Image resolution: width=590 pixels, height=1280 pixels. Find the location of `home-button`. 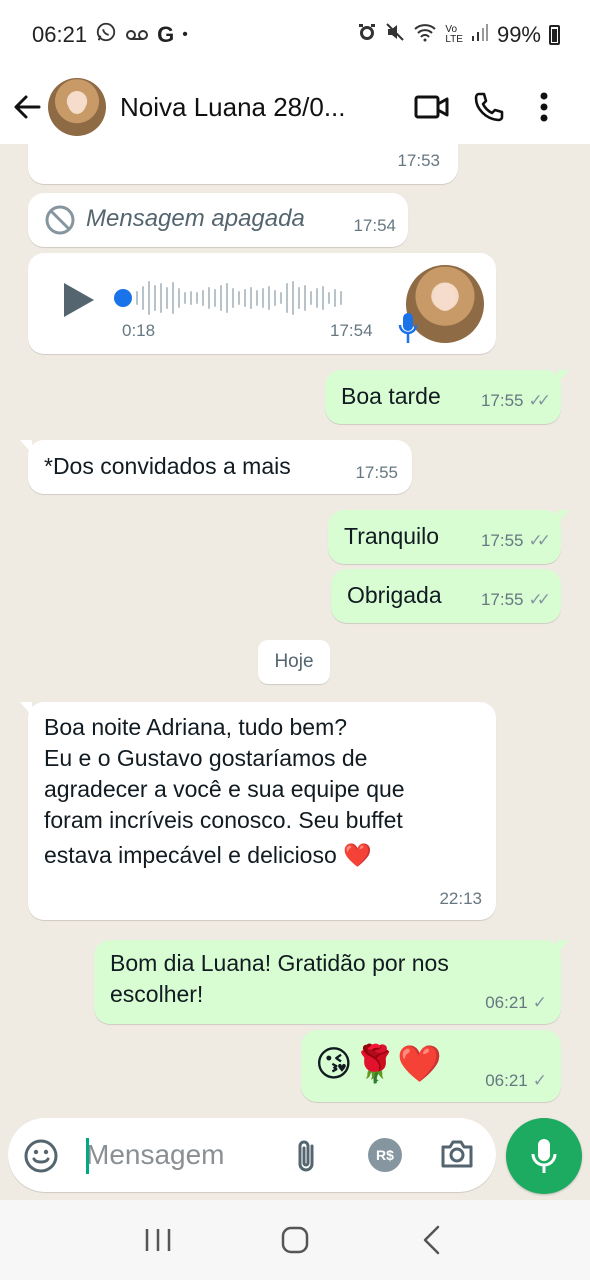

home-button is located at coordinates (295, 1240).